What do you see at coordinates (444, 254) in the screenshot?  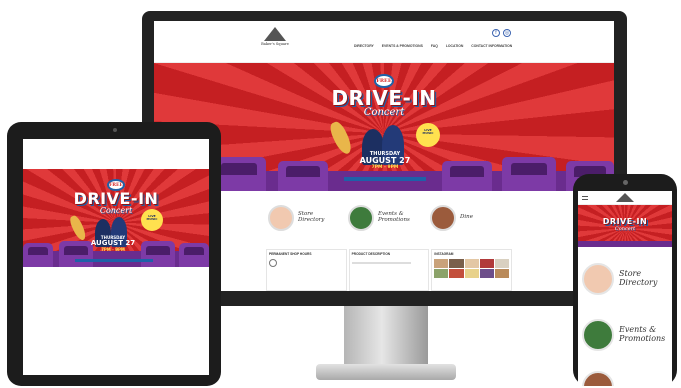 I see `instagram-title: INSTAGRAM` at bounding box center [444, 254].